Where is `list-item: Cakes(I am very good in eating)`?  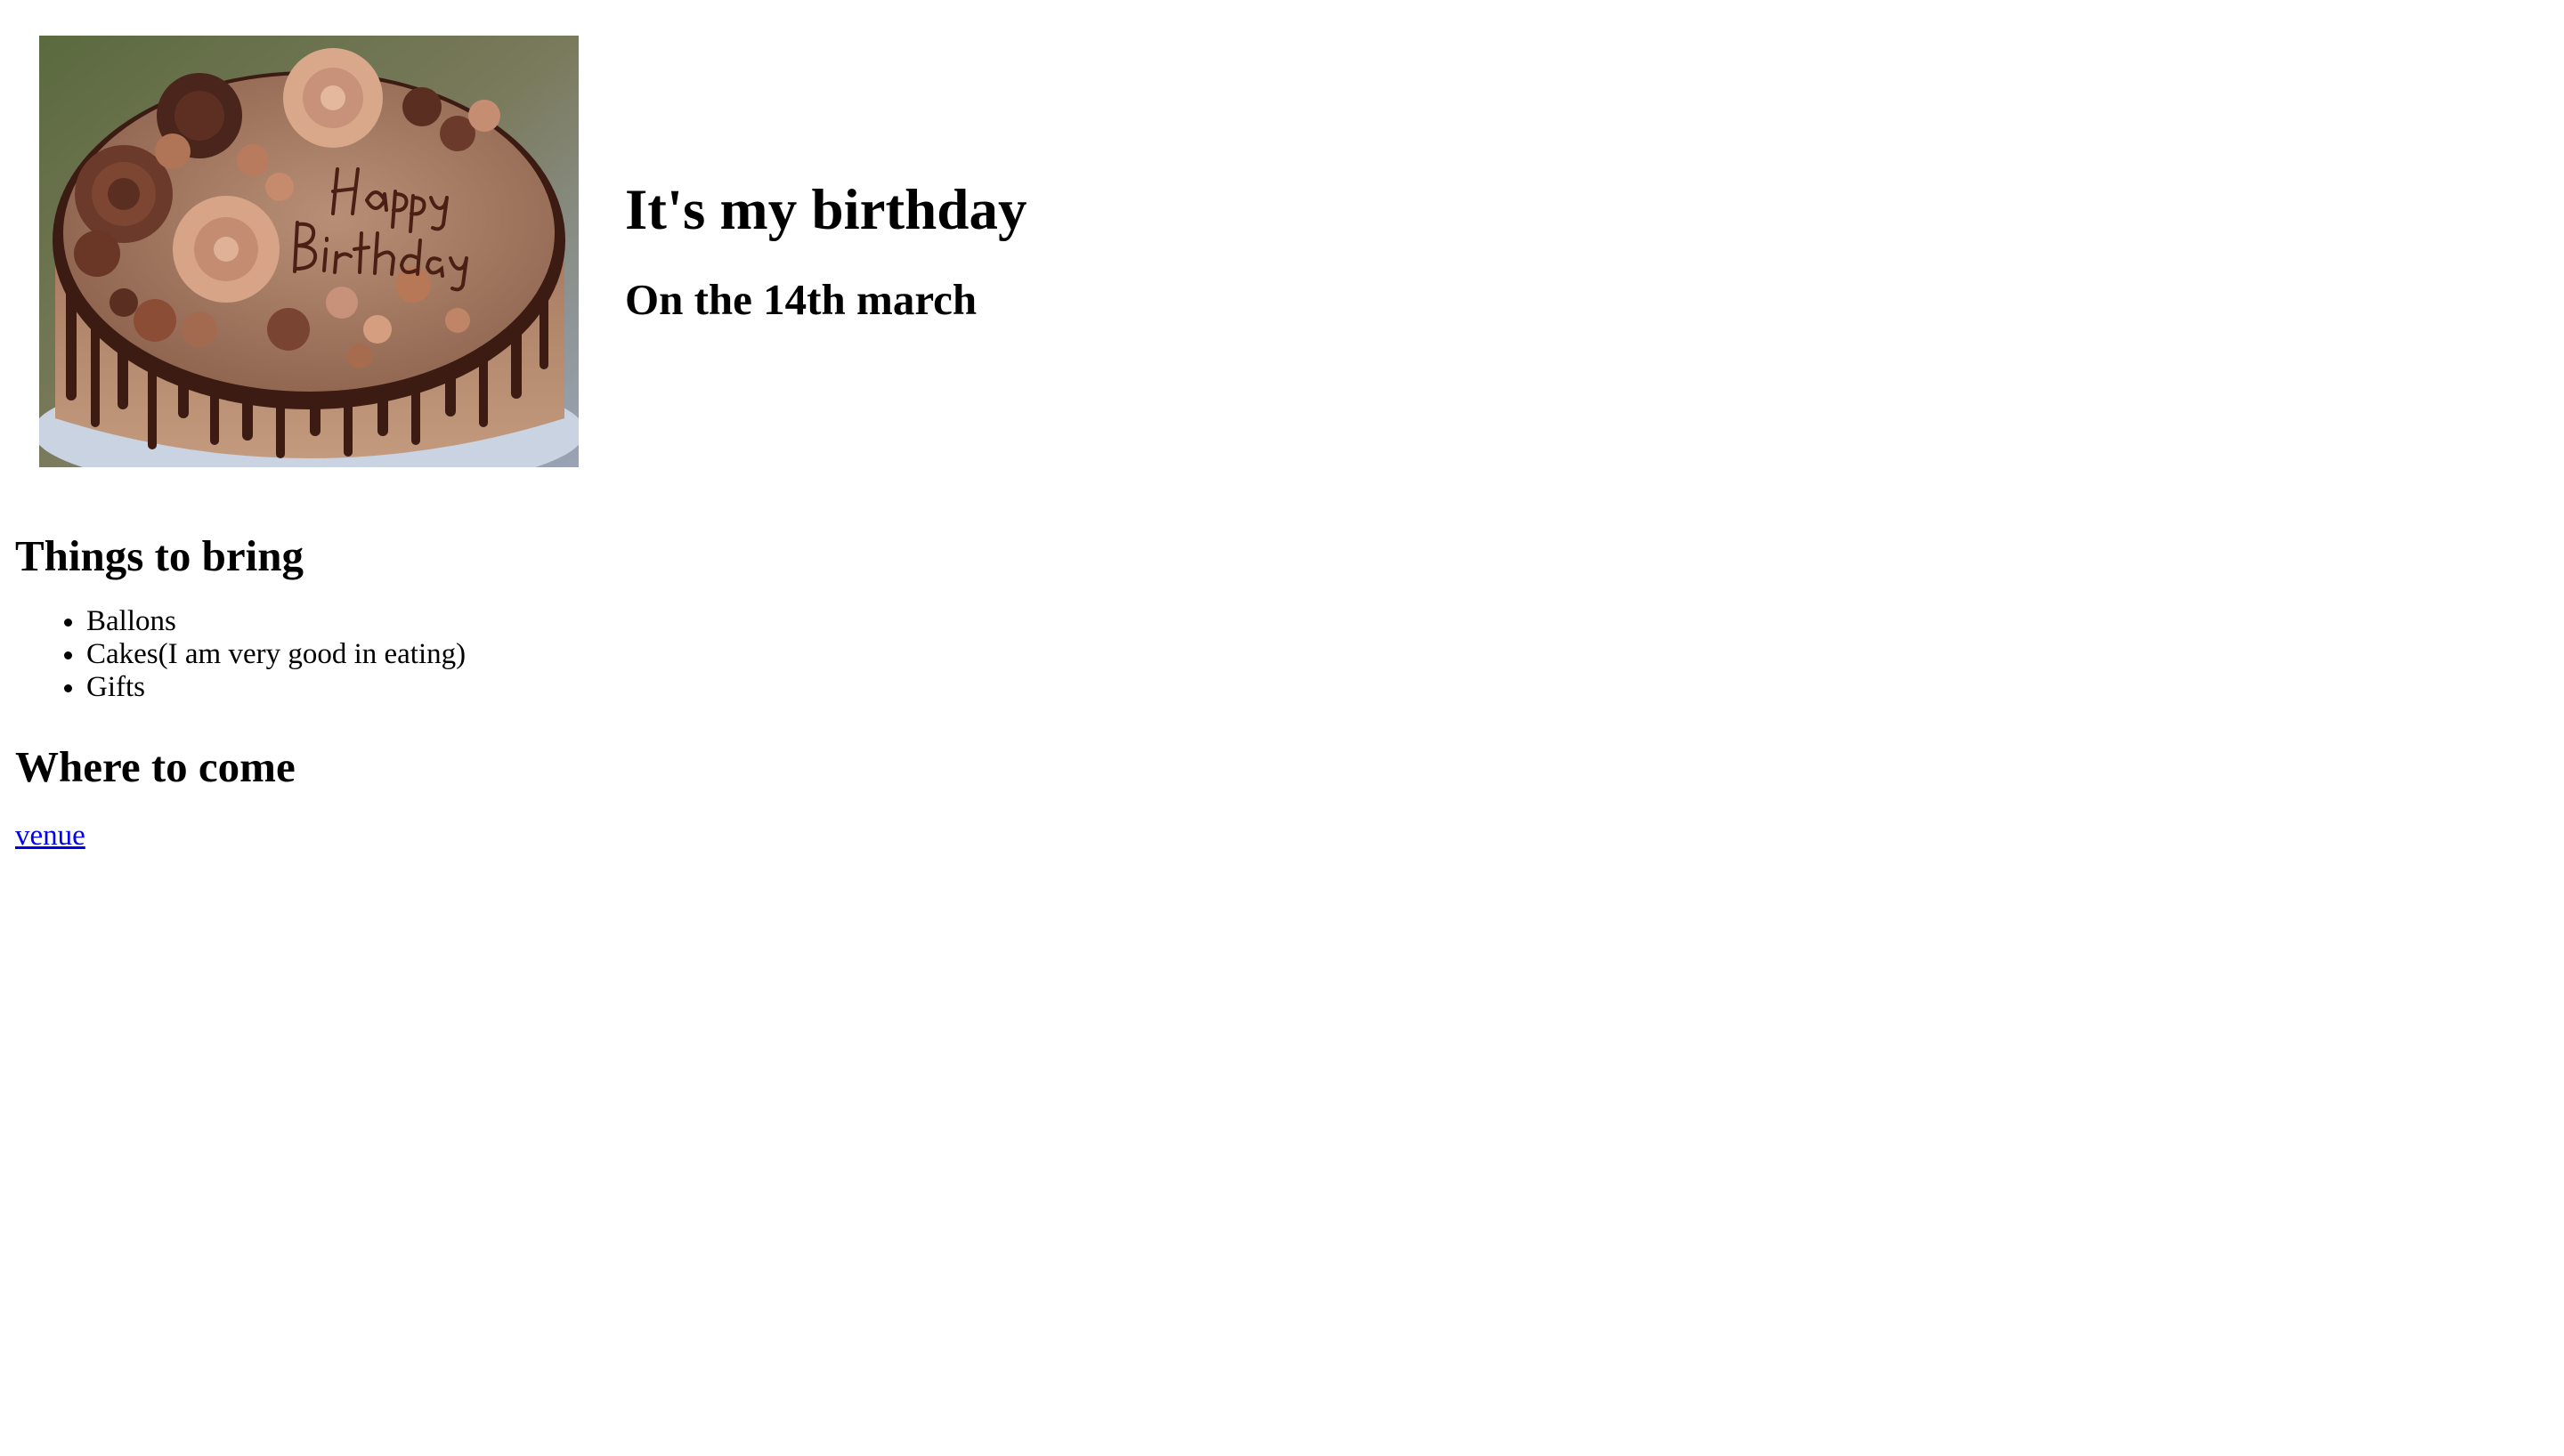
list-item: Cakes(I am very good in eating) is located at coordinates (584, 654).